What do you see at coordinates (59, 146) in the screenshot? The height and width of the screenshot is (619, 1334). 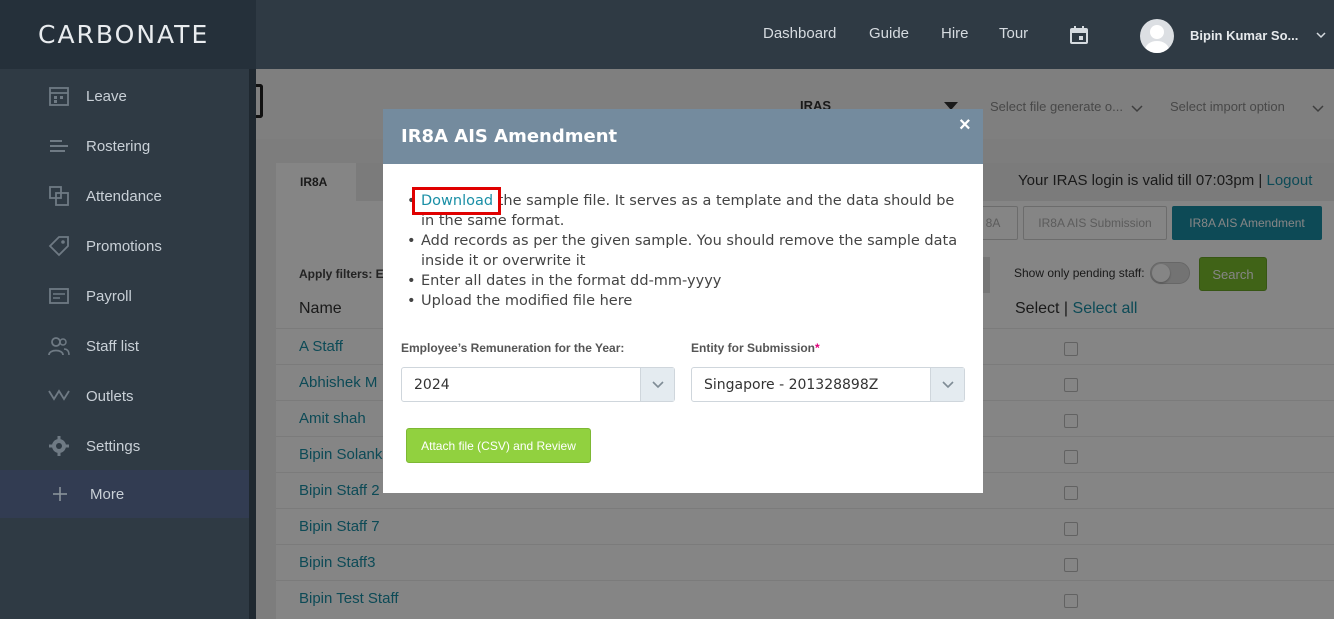 I see `roster-icon` at bounding box center [59, 146].